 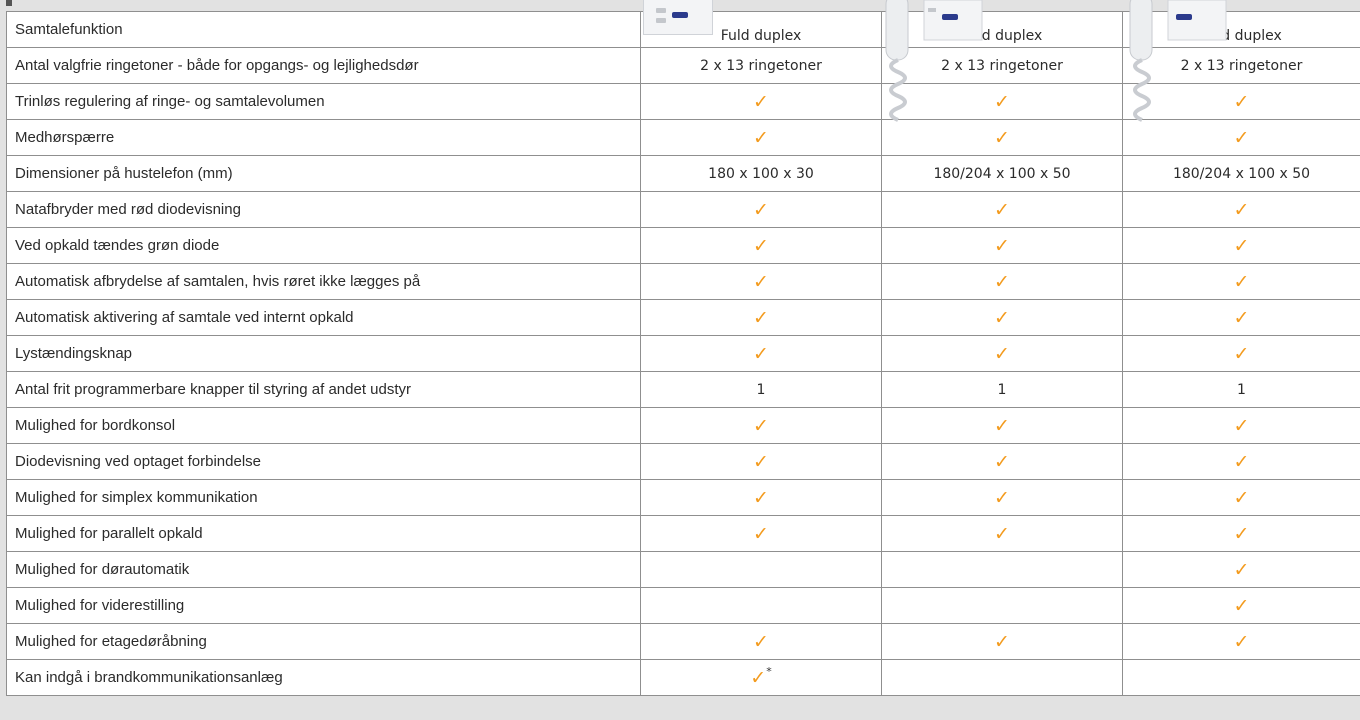 What do you see at coordinates (323, 353) in the screenshot?
I see `feature-label: Lystændingsknap` at bounding box center [323, 353].